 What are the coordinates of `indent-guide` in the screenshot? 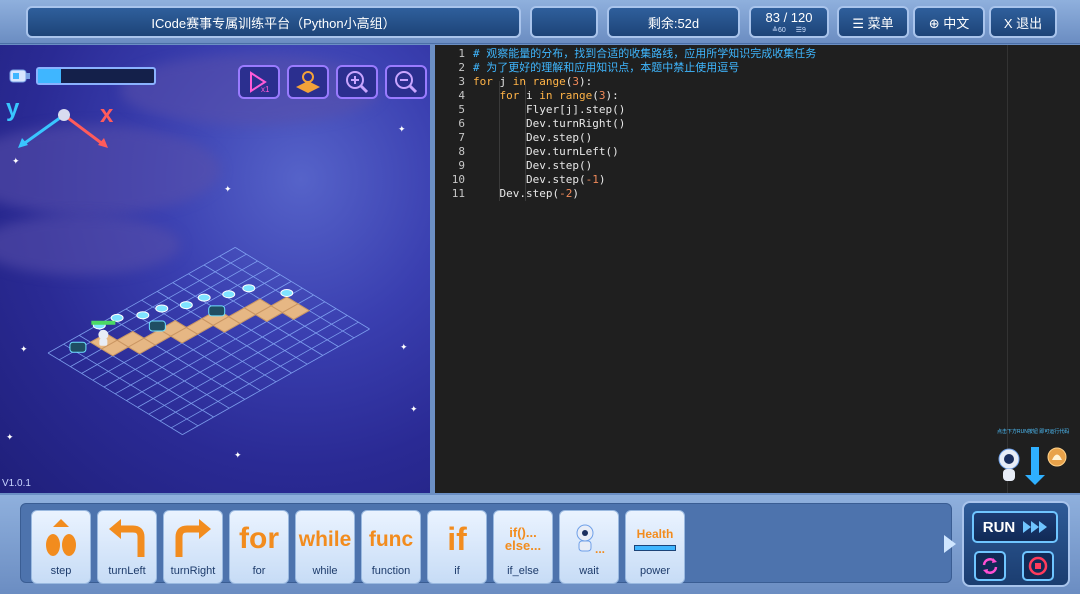 It's located at (499, 141).